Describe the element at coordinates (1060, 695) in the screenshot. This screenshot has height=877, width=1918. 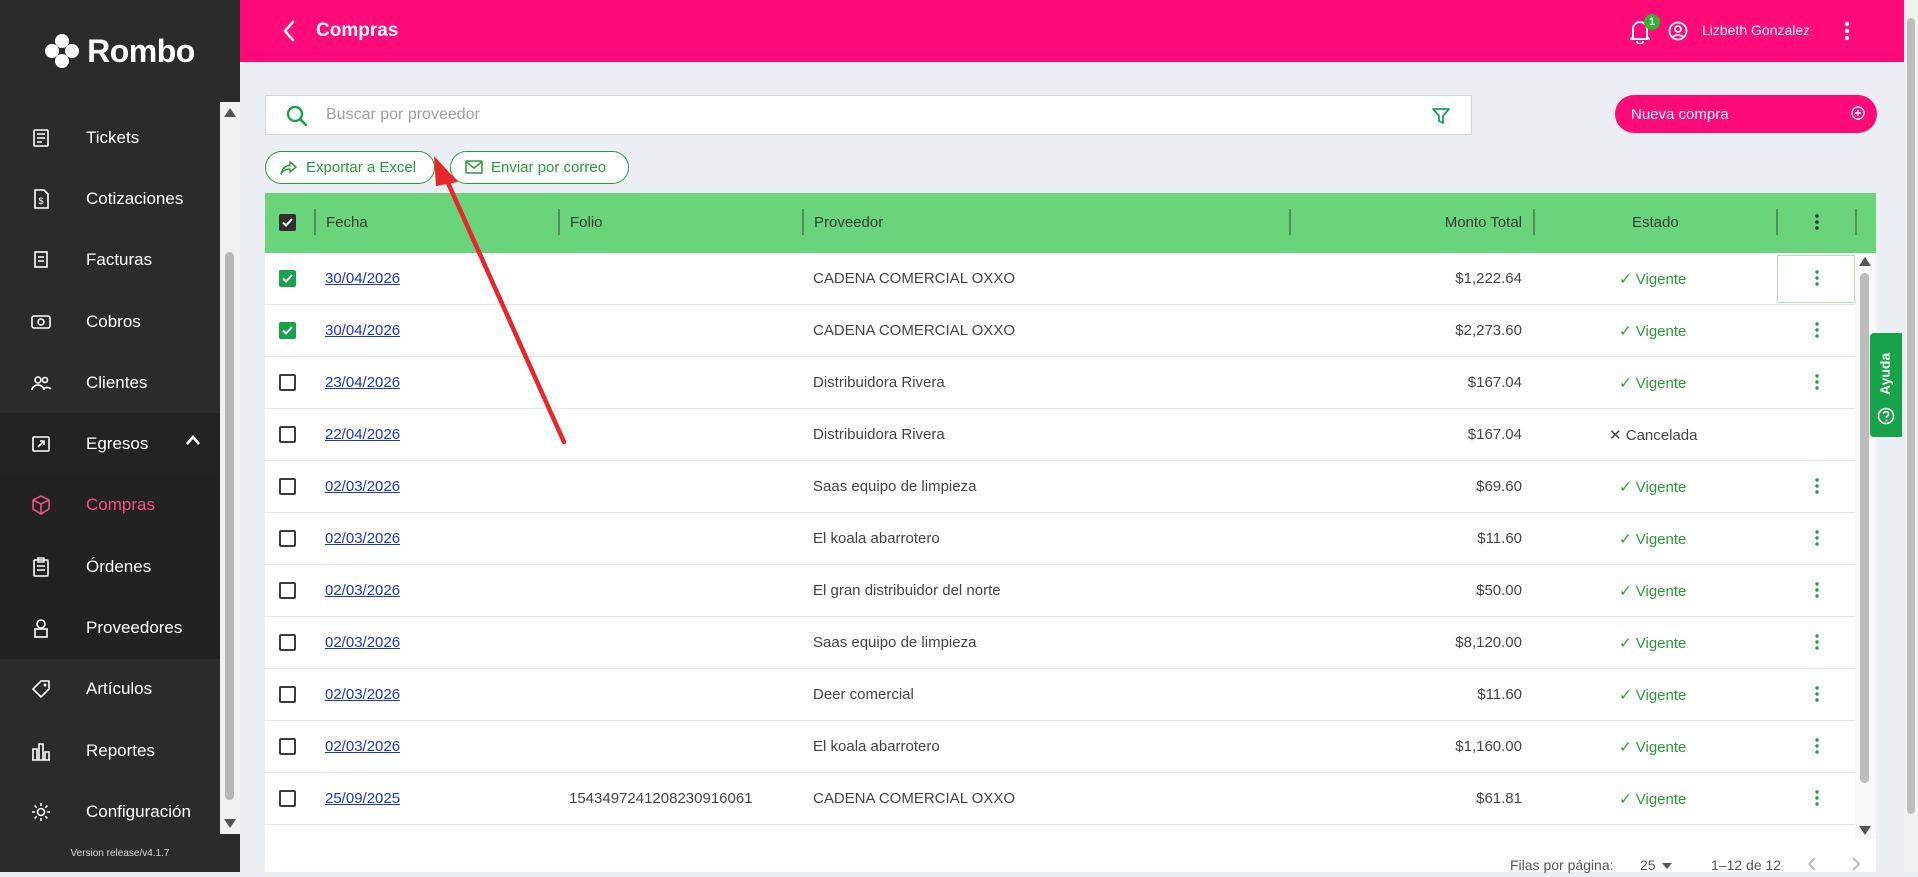
I see `table-row: 02/03/2026 Deer comercial $11.60 ✓ Vigente` at that location.